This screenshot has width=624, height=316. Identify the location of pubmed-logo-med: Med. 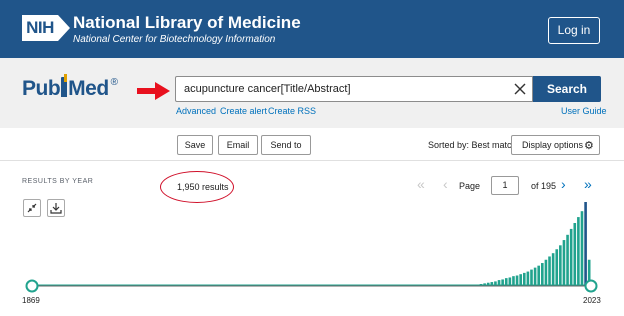
(88, 88).